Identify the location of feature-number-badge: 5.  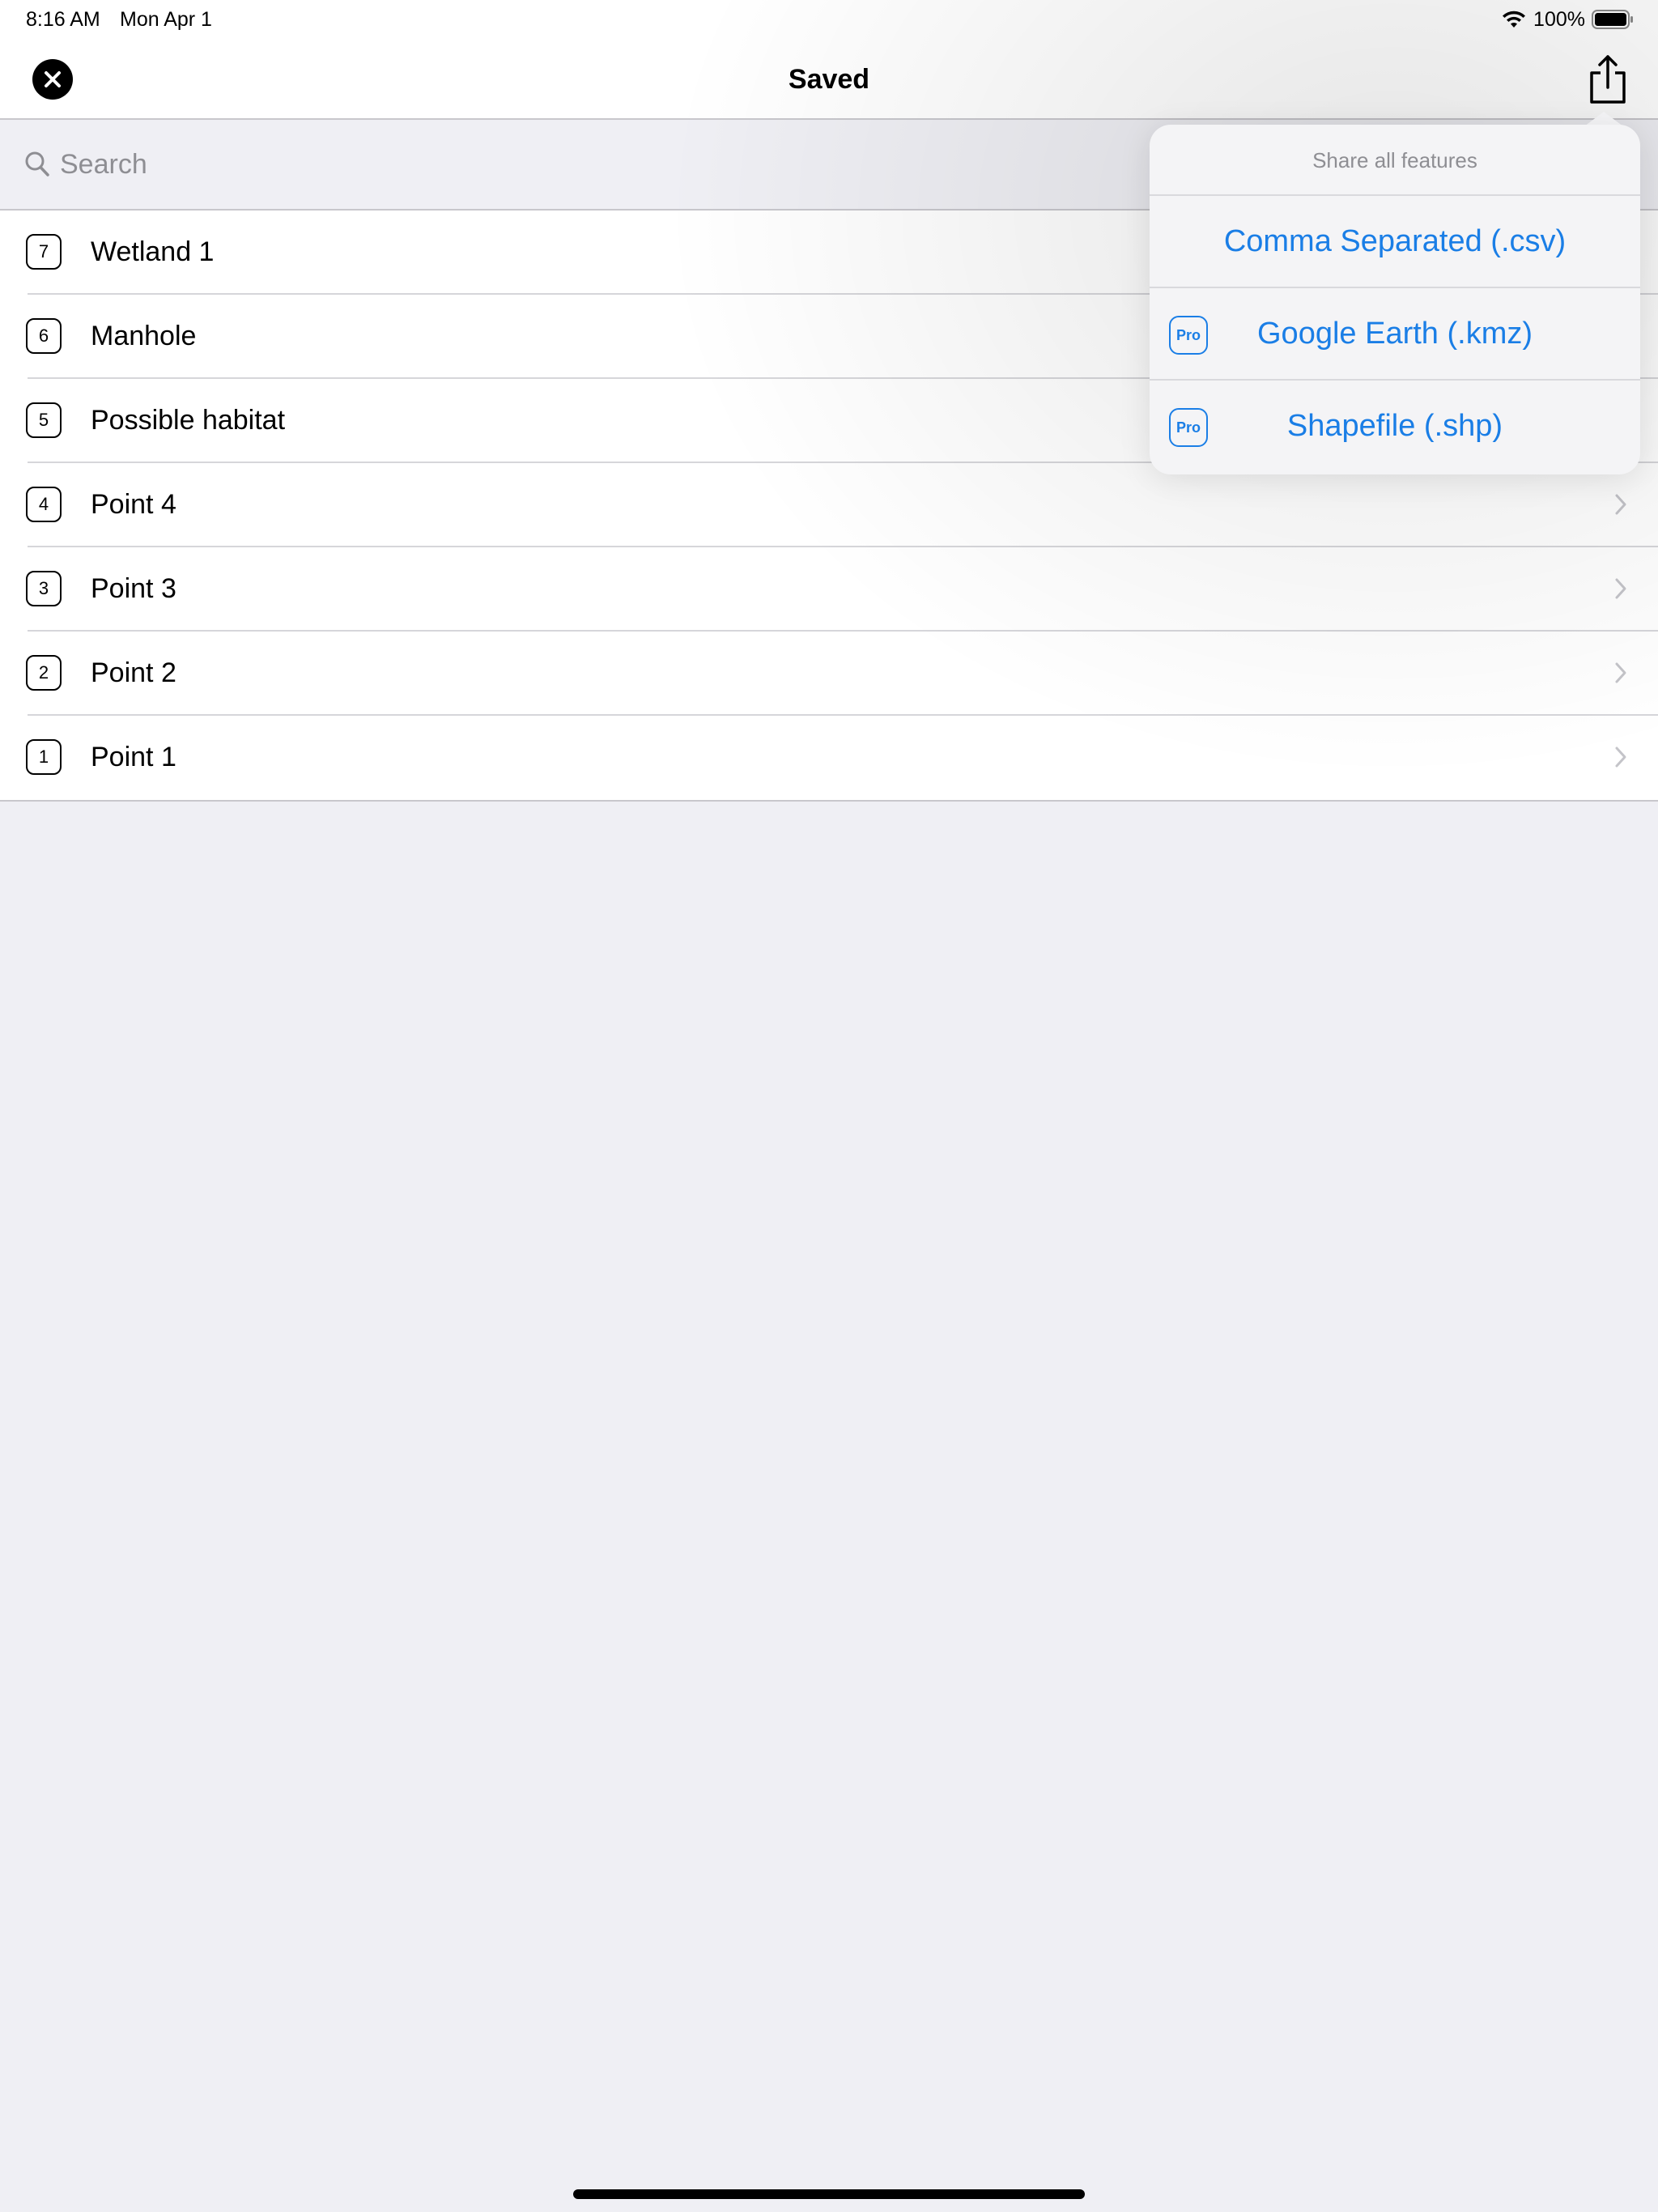
(44, 420).